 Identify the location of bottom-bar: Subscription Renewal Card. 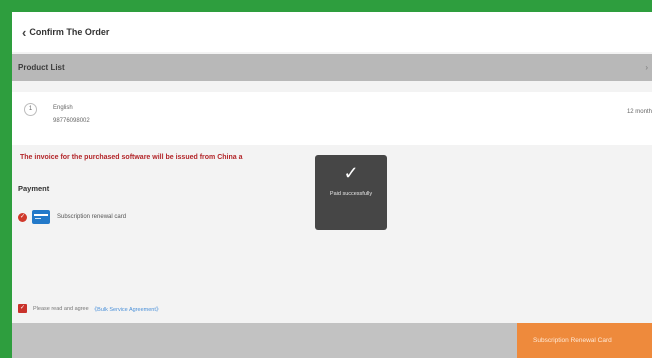
(332, 340).